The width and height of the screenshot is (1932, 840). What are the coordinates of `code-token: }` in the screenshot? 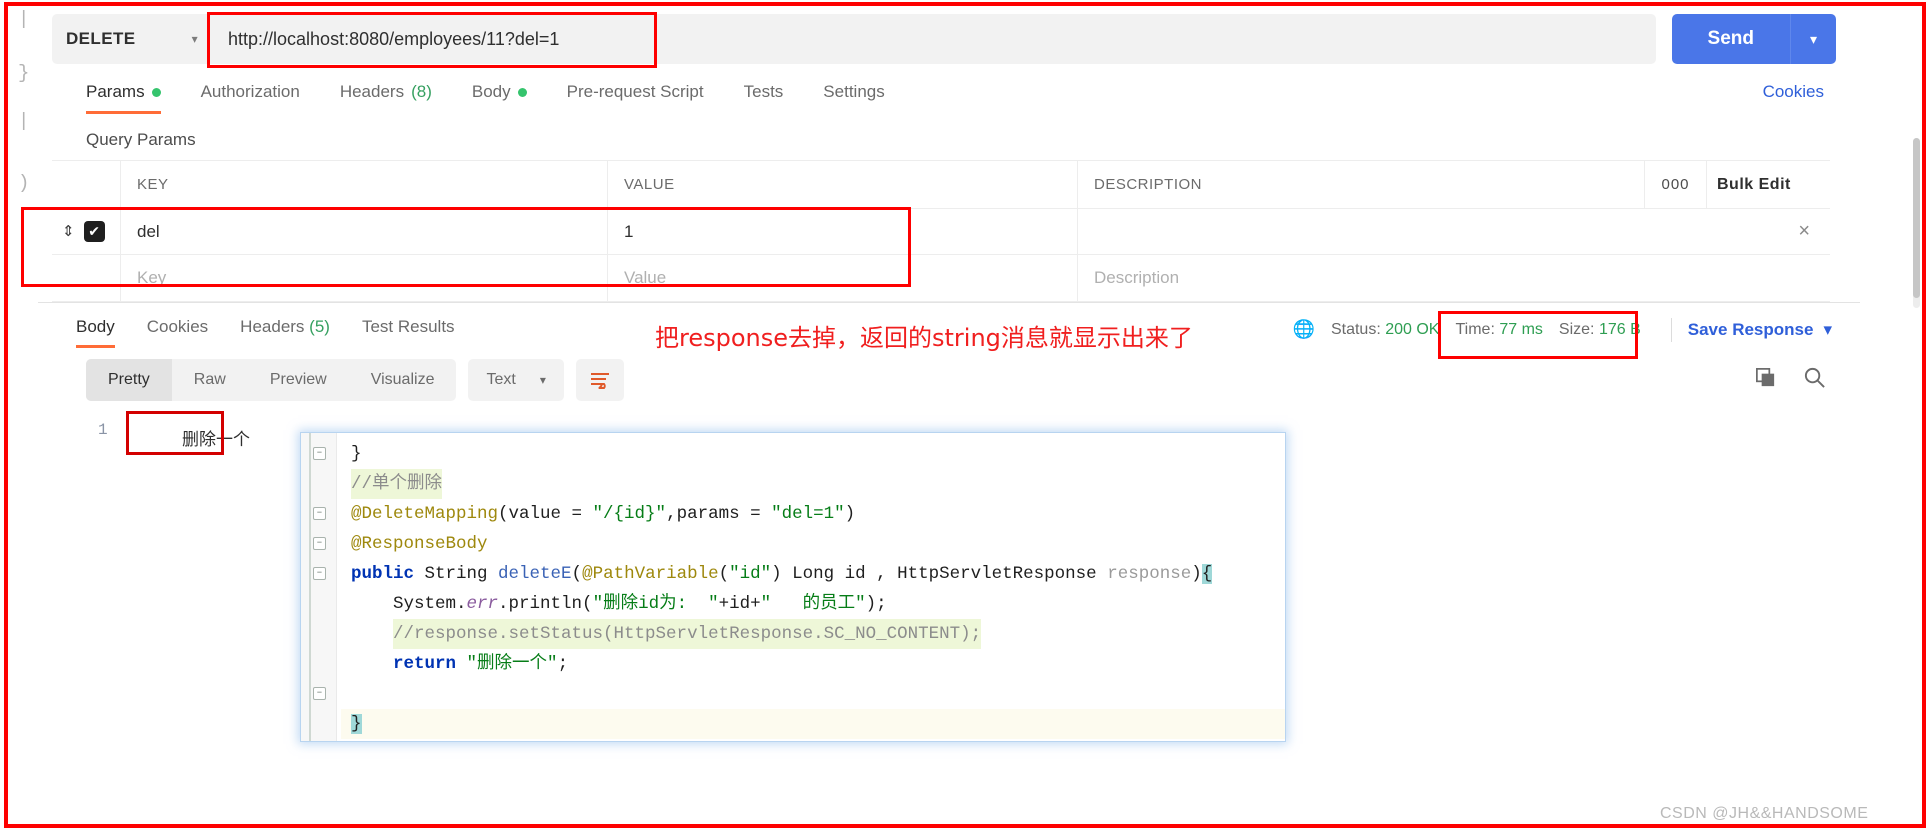 It's located at (356, 454).